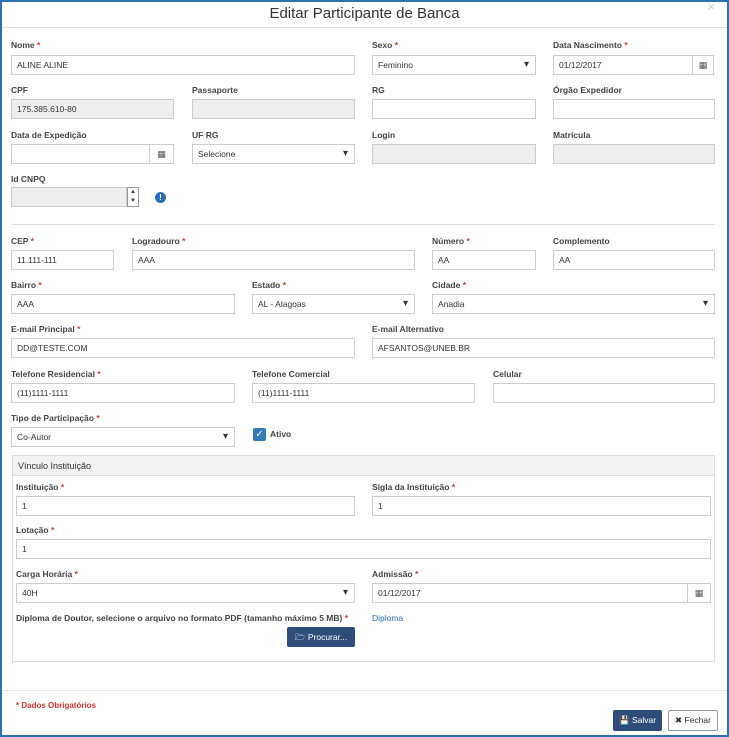  I want to click on modal-title: Editar Participante de Banca, so click(364, 15).